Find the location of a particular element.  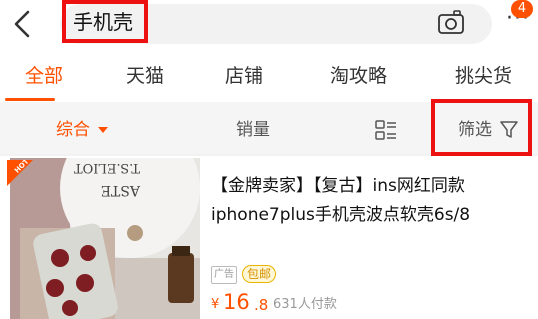

price-integer: 16 is located at coordinates (236, 302).